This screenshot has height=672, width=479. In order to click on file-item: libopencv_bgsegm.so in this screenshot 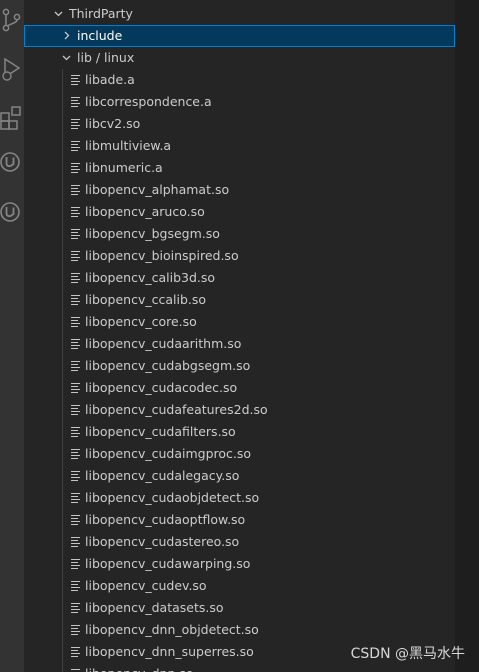, I will do `click(239, 234)`.